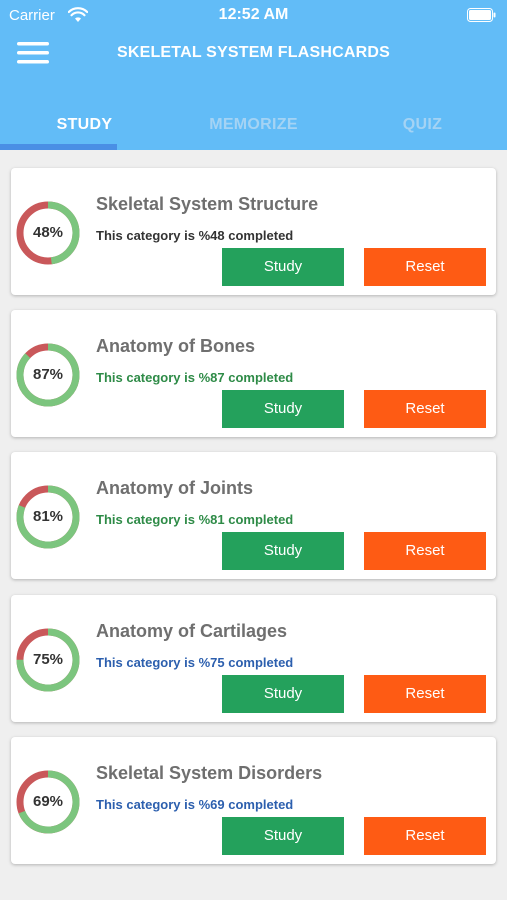  What do you see at coordinates (253, 133) in the screenshot?
I see `tab-memorize: MEMORIZE` at bounding box center [253, 133].